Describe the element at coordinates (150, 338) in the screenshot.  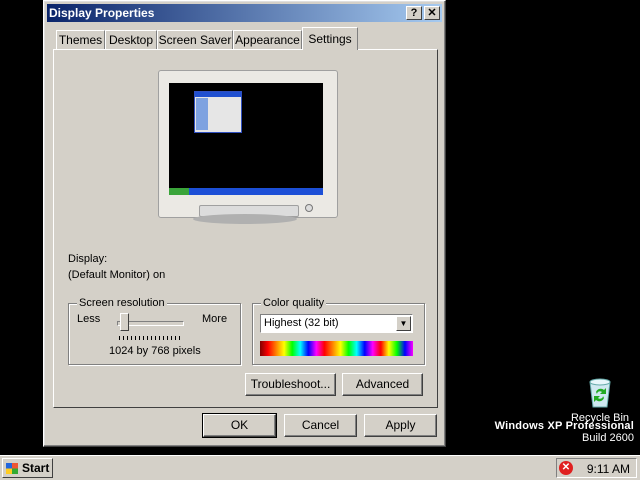
I see `resolution-slider-ticks` at that location.